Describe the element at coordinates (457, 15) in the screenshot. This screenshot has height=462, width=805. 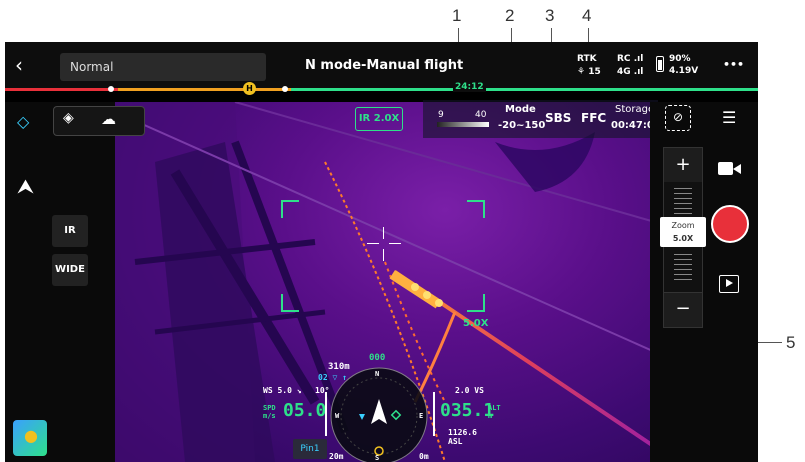
I see `callout-1: 1` at that location.